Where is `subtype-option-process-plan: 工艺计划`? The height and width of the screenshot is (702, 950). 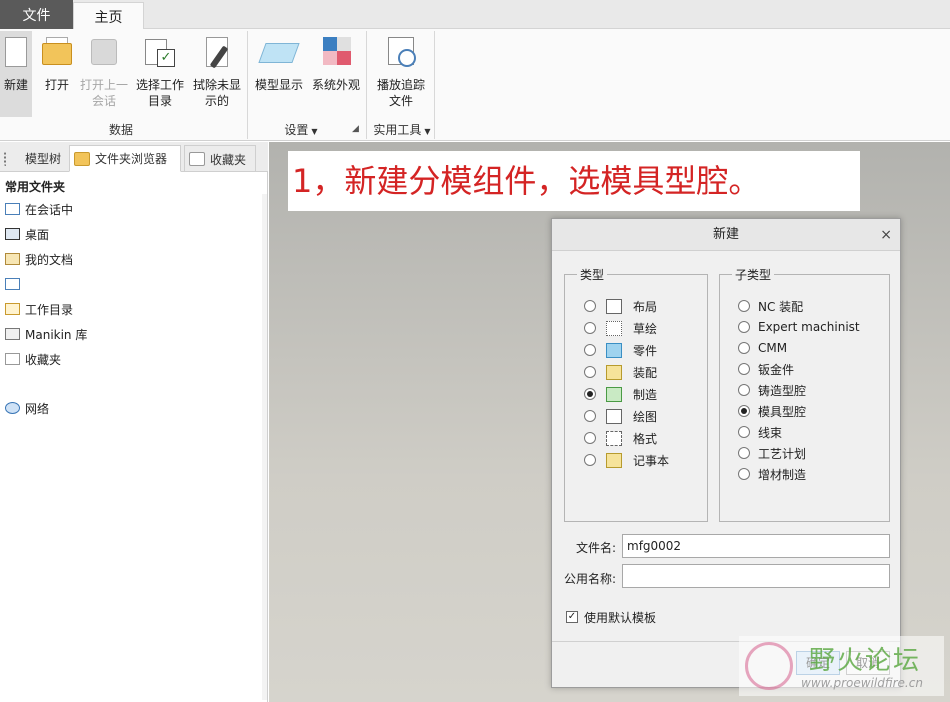 subtype-option-process-plan: 工艺计划 is located at coordinates (772, 453).